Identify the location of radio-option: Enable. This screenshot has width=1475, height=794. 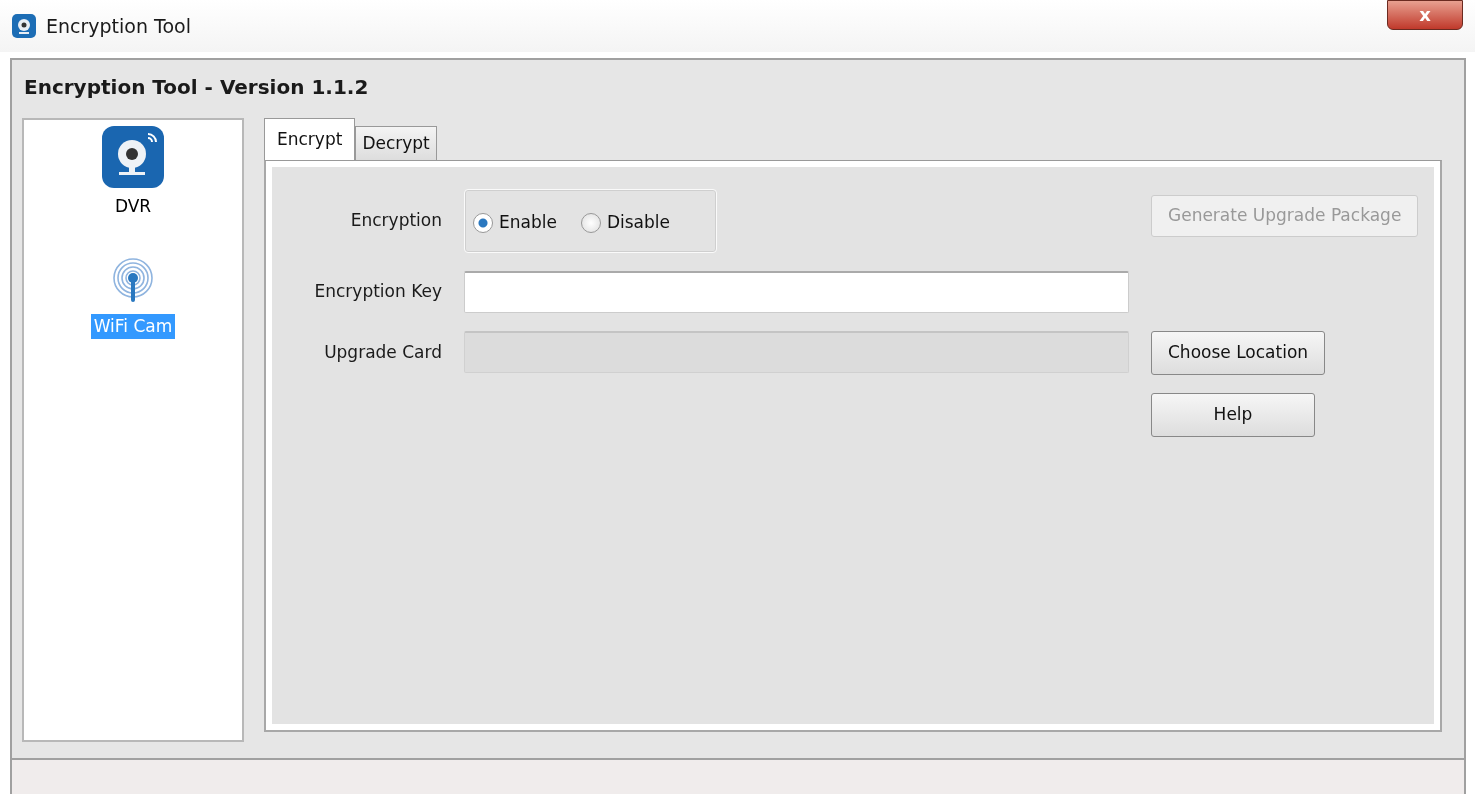
(515, 223).